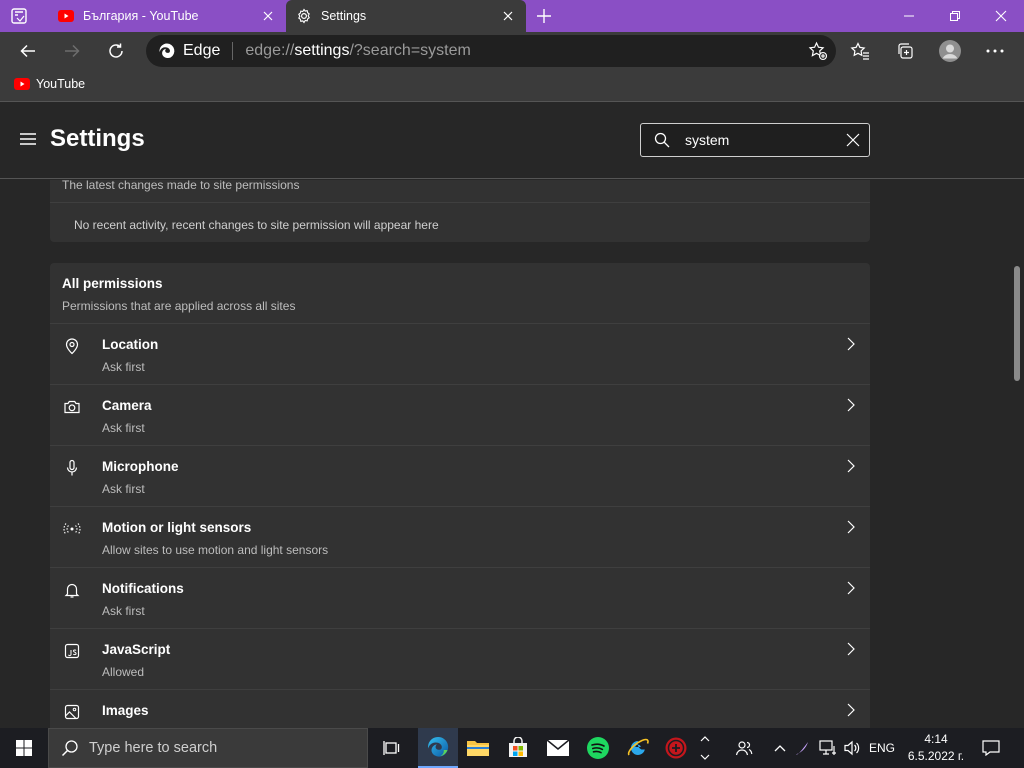  Describe the element at coordinates (112, 283) in the screenshot. I see `section-title: All permissions` at that location.